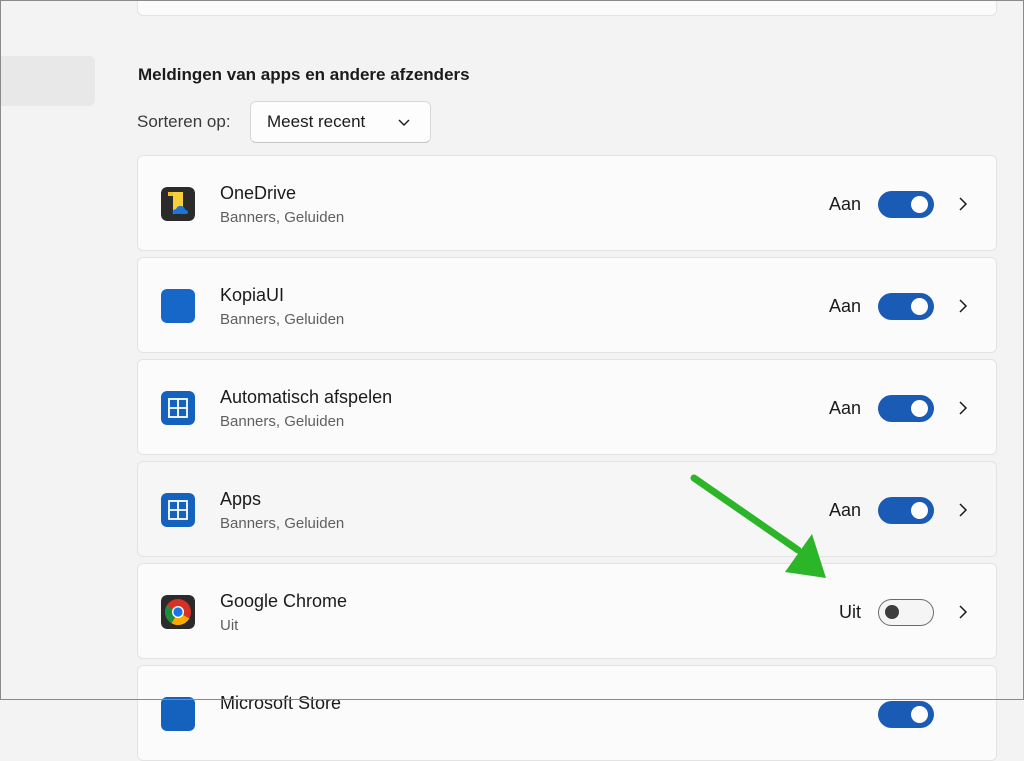 The image size is (1024, 761). I want to click on onedrive-icon, so click(178, 204).